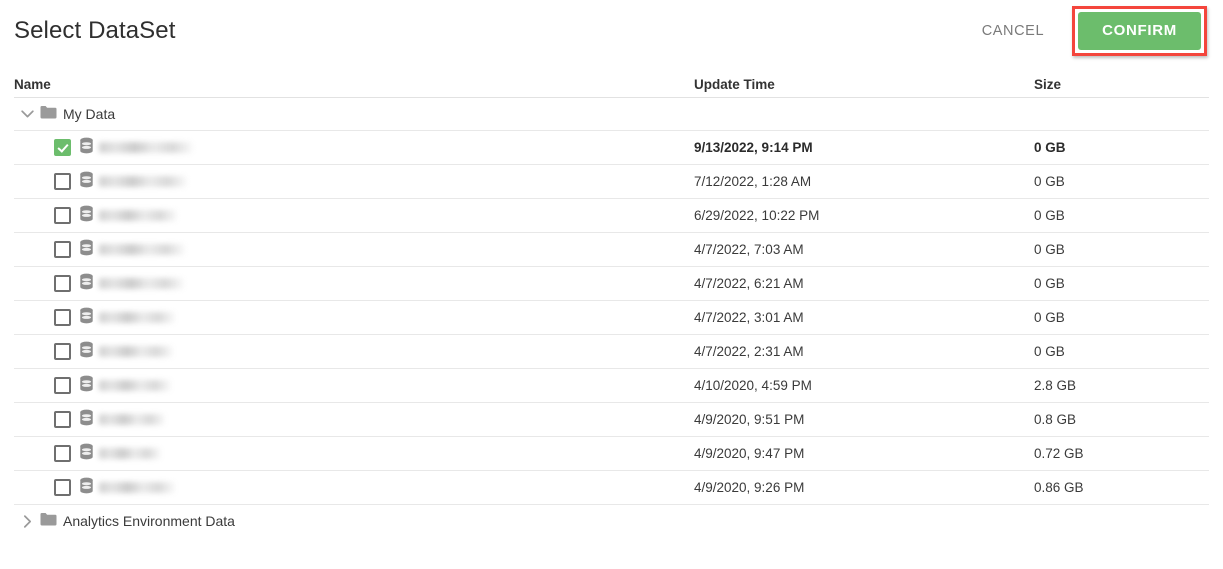  I want to click on column-header-name: Name, so click(354, 84).